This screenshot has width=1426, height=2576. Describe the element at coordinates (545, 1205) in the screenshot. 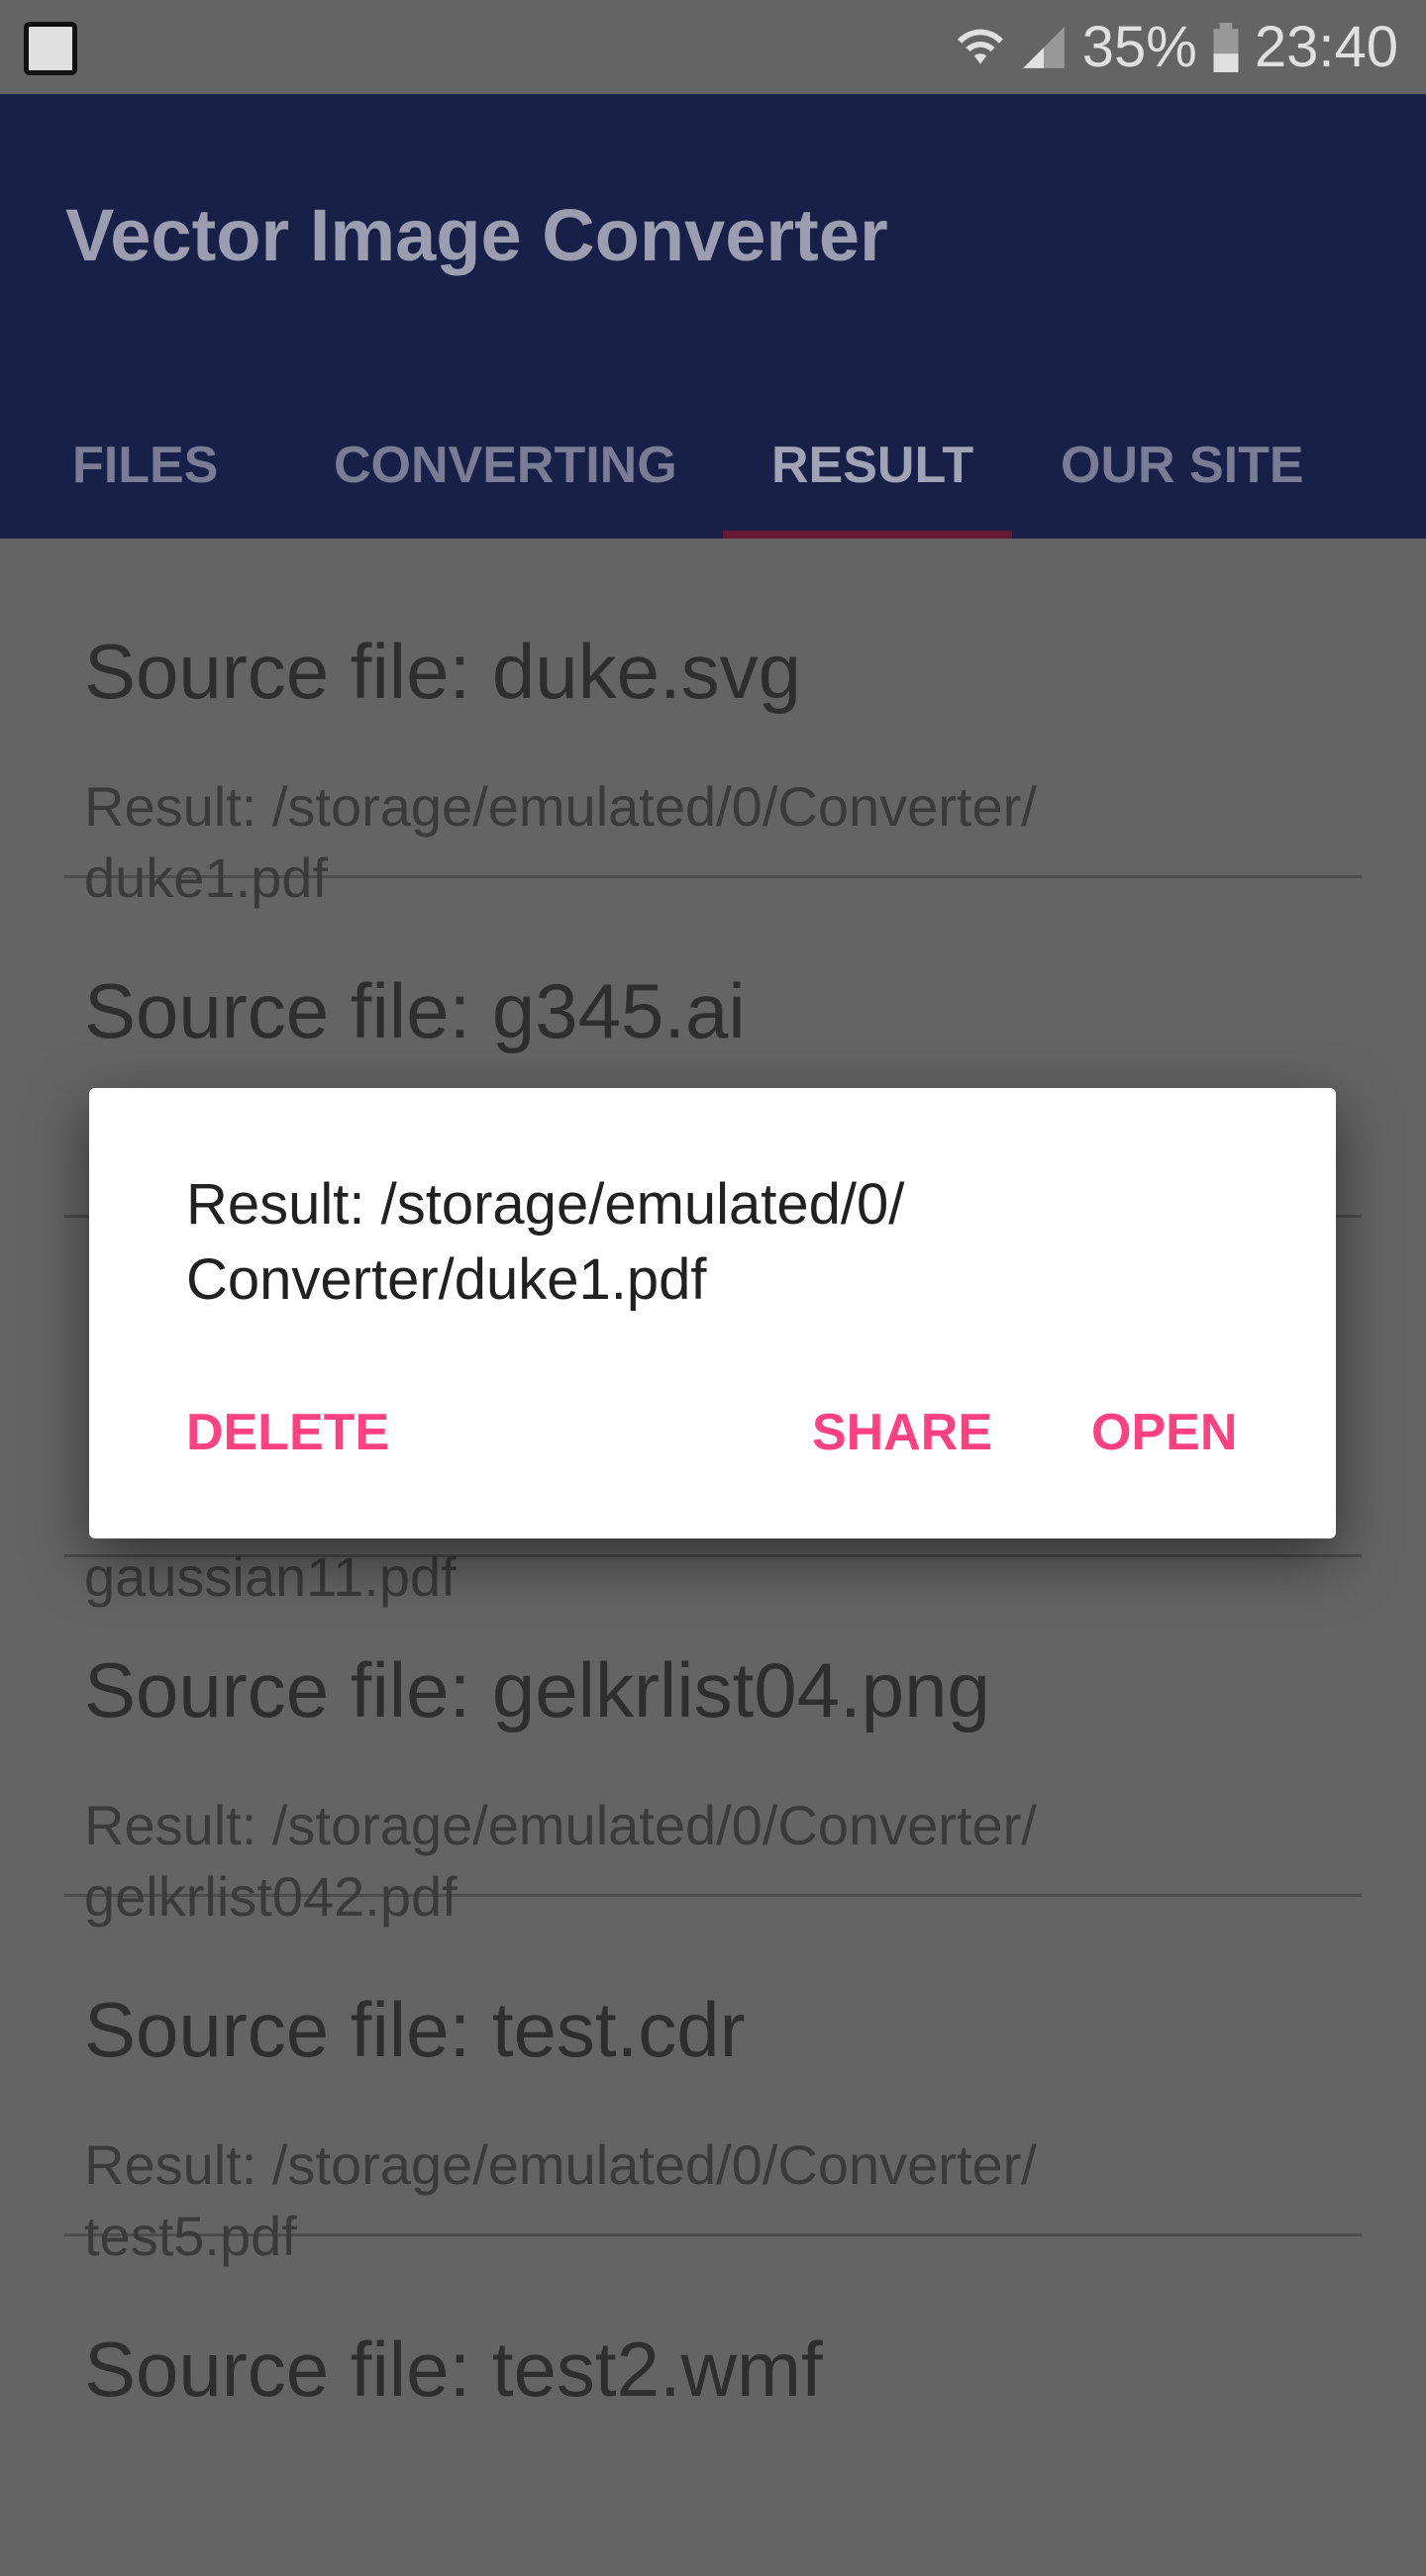

I see `message-line: Result: /storage/emulated/0/` at that location.